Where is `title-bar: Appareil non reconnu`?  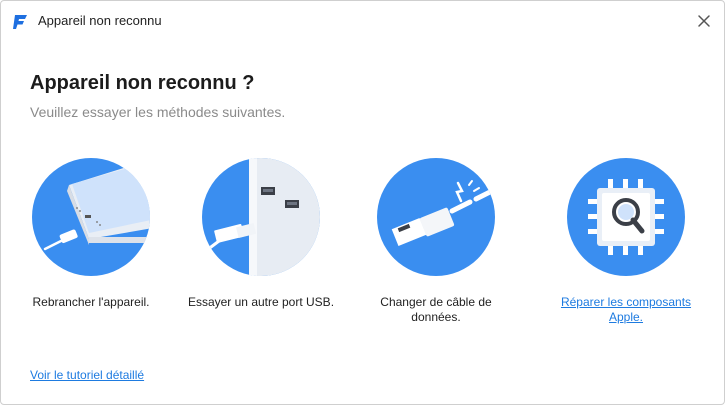 title-bar: Appareil non reconnu is located at coordinates (362, 21).